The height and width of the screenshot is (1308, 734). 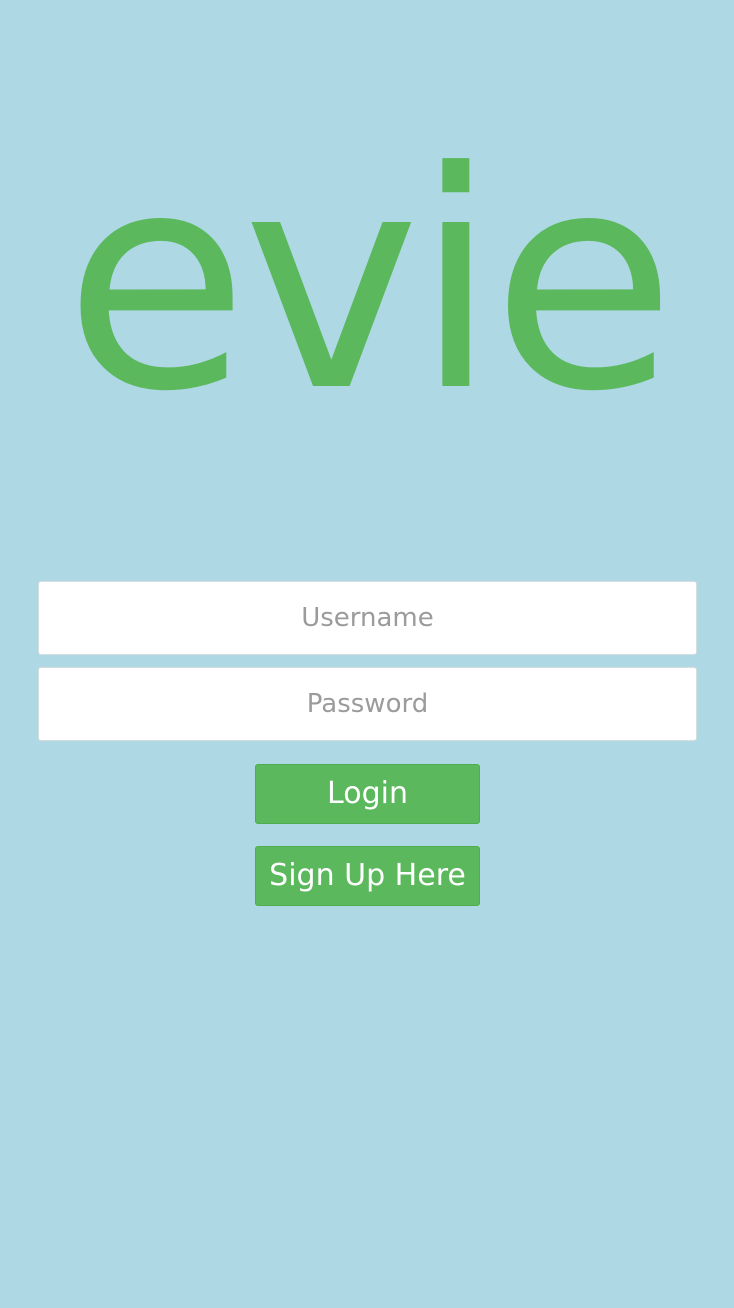 I want to click on login-button: Login, so click(x=367, y=794).